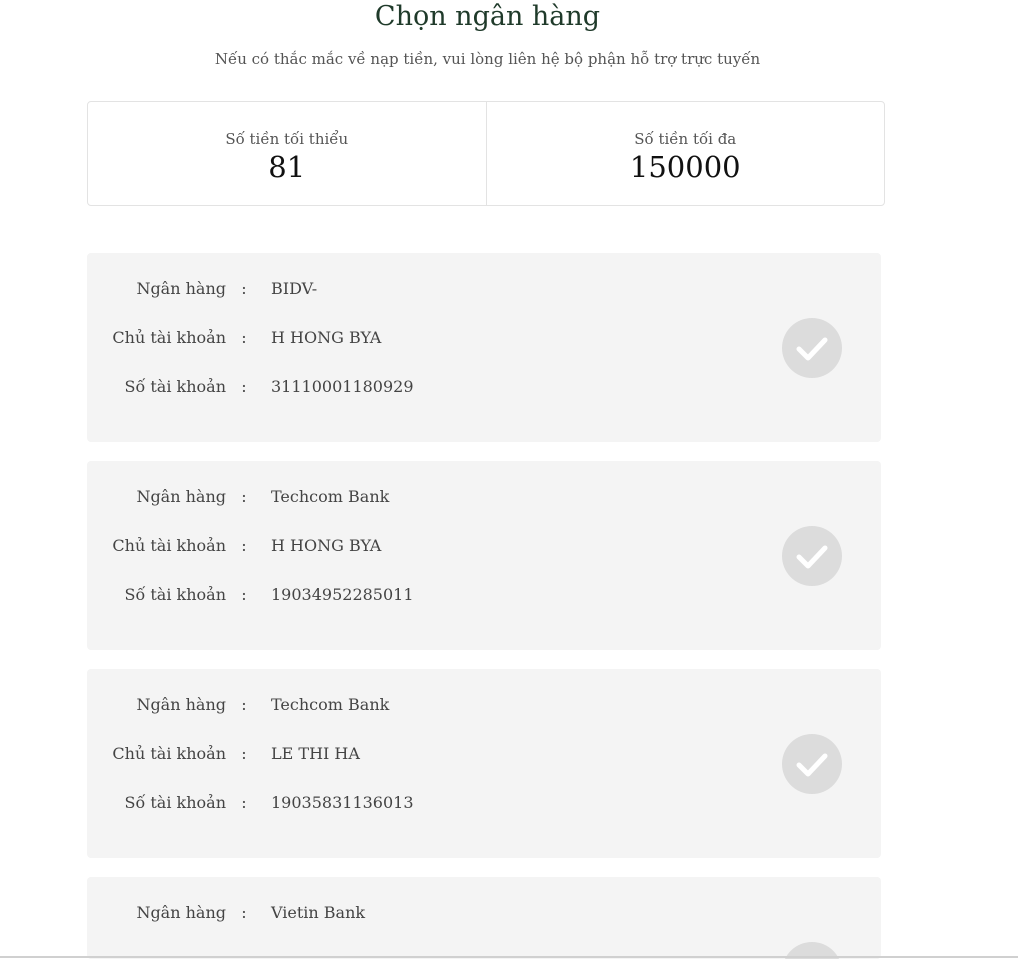  What do you see at coordinates (294, 288) in the screenshot?
I see `bank-name-value: BIDV-` at bounding box center [294, 288].